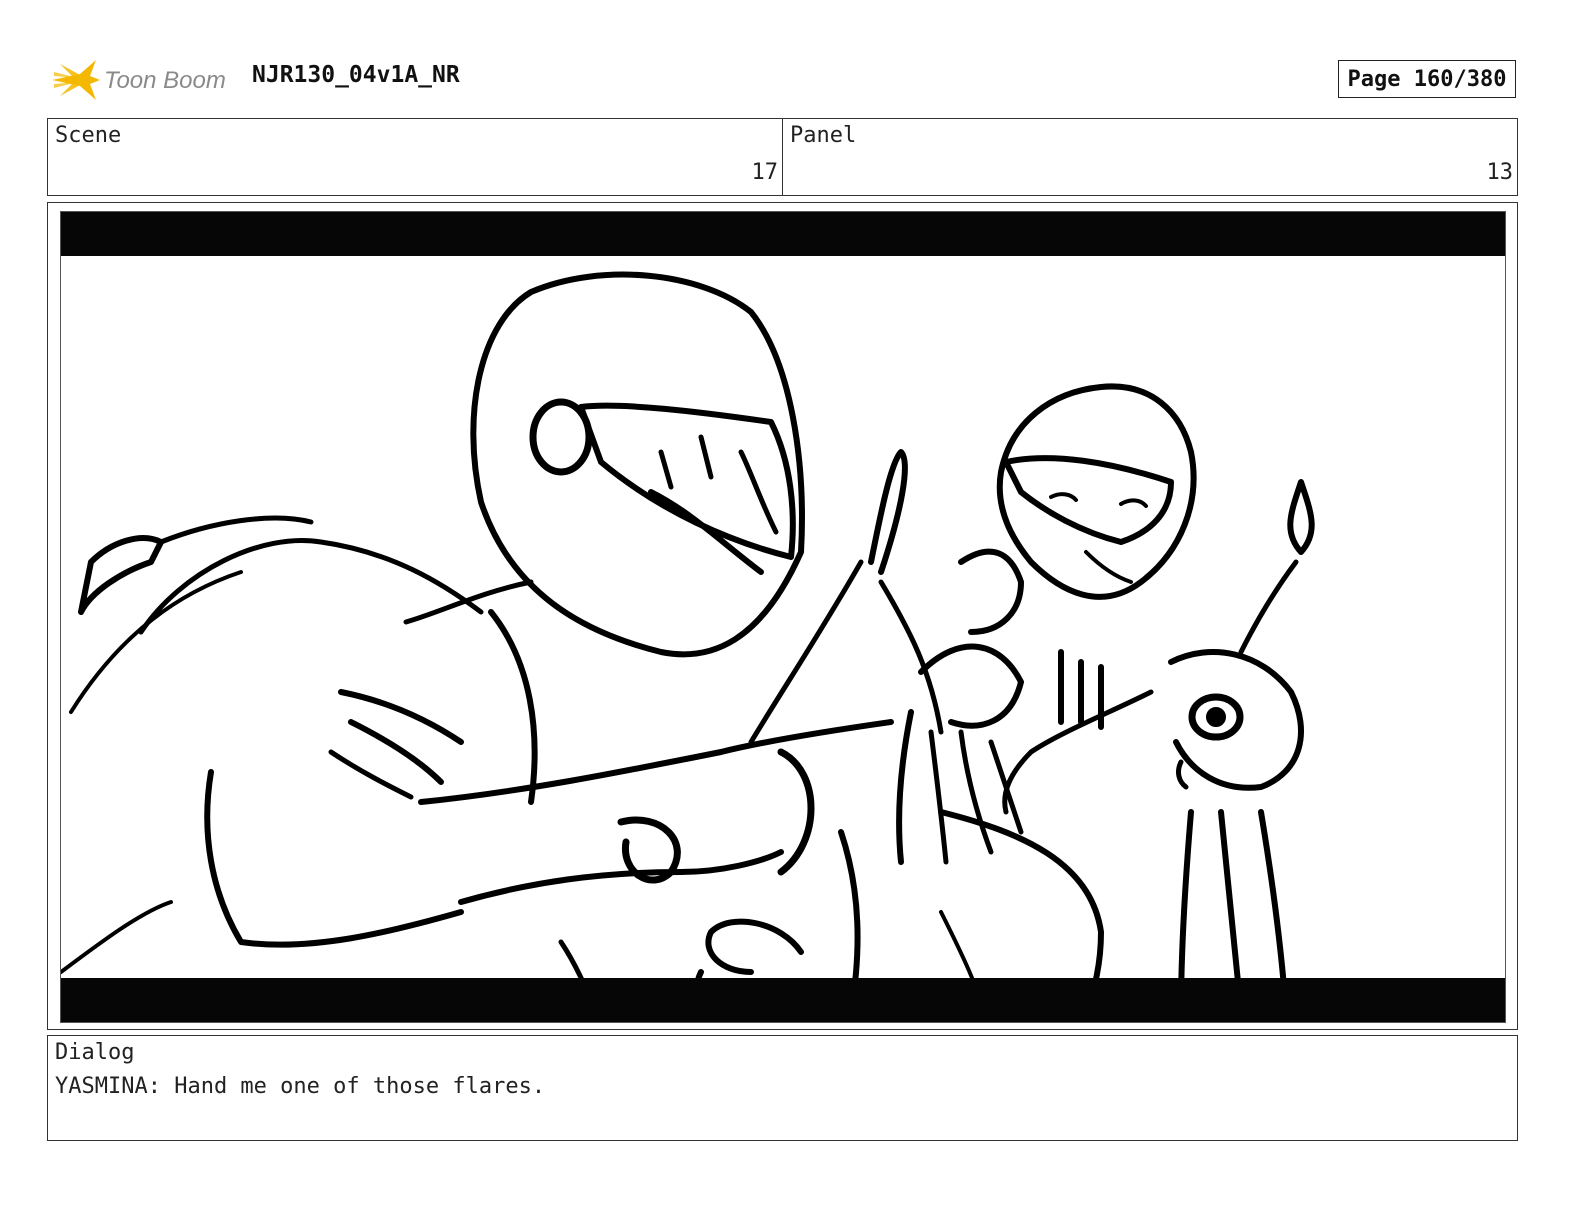 The width and height of the screenshot is (1584, 1224). What do you see at coordinates (1500, 172) in the screenshot?
I see `panel-number: 13` at bounding box center [1500, 172].